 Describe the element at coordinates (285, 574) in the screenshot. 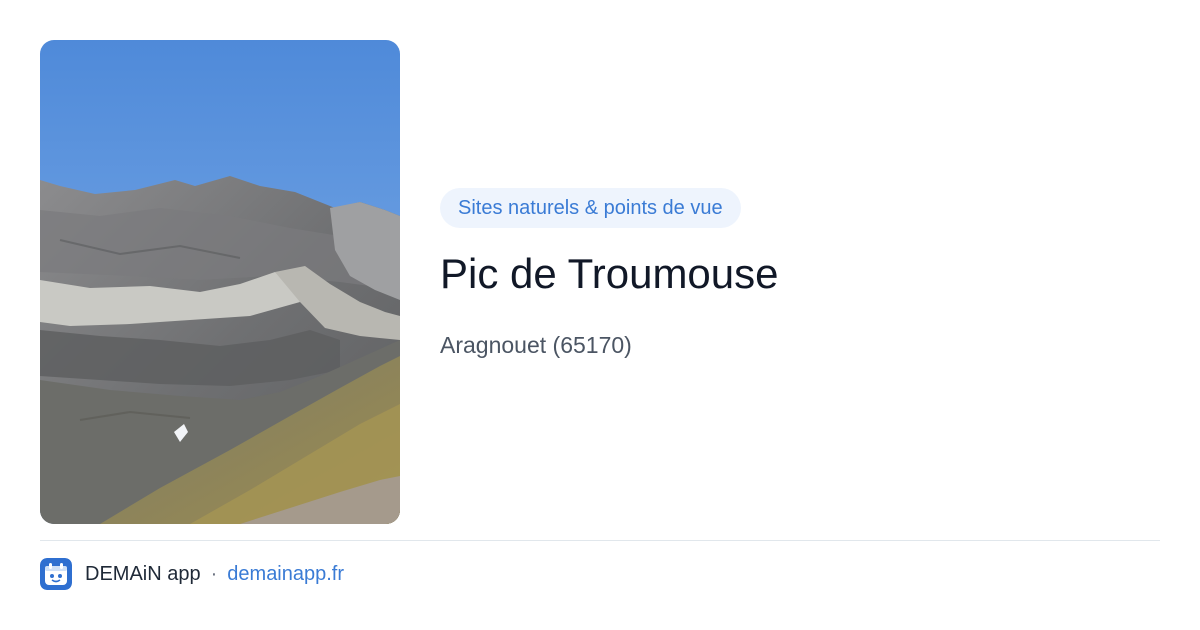

I see `app-domain-link: demainapp.fr` at that location.